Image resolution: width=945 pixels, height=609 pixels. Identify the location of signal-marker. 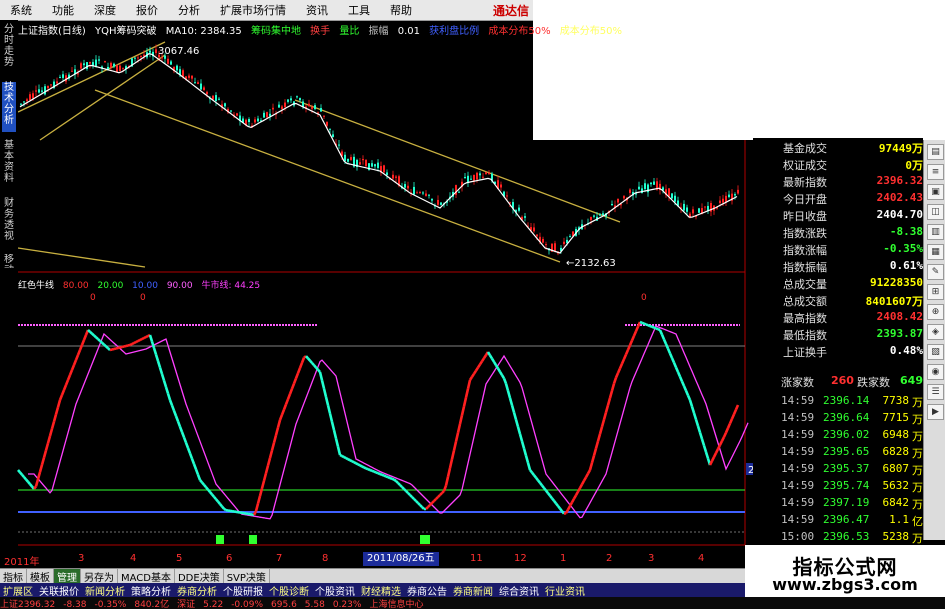
(253, 539).